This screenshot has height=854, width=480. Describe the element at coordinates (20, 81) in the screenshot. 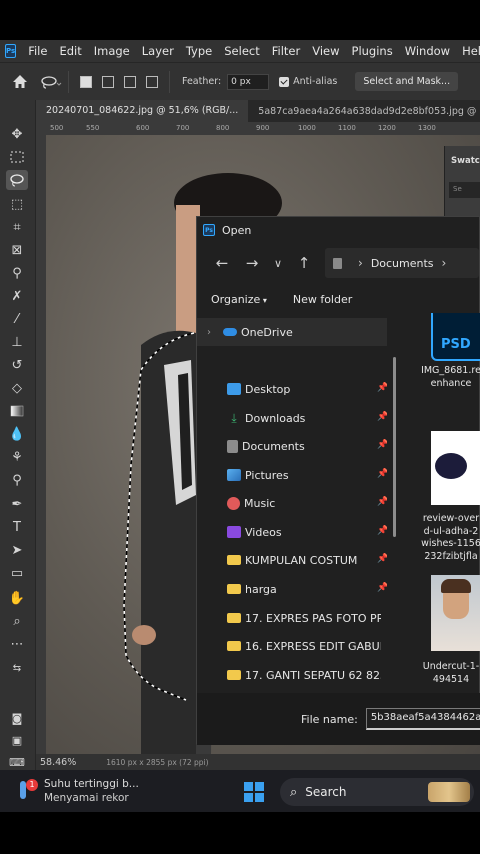

I see `home-icon` at that location.